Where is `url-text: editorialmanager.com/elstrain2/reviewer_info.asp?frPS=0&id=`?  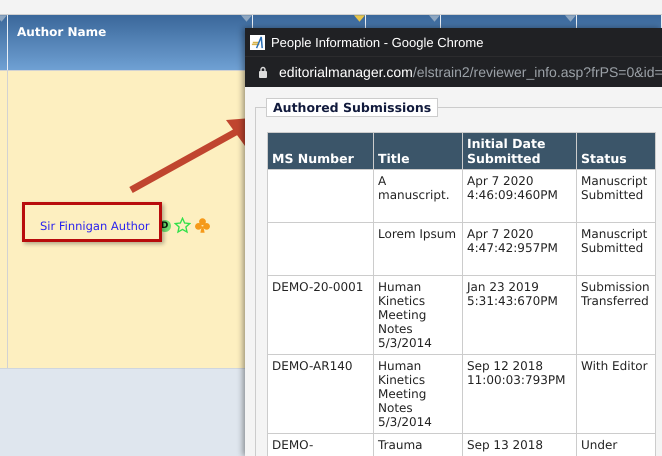
url-text: editorialmanager.com/elstrain2/reviewer_info.asp?frPS=0&id= is located at coordinates (470, 72).